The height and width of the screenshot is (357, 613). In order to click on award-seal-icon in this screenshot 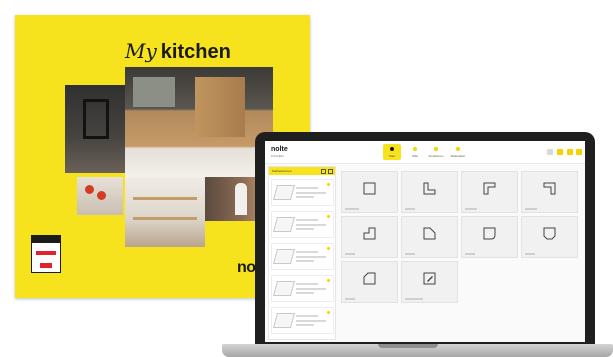, I will do `click(46, 254)`.